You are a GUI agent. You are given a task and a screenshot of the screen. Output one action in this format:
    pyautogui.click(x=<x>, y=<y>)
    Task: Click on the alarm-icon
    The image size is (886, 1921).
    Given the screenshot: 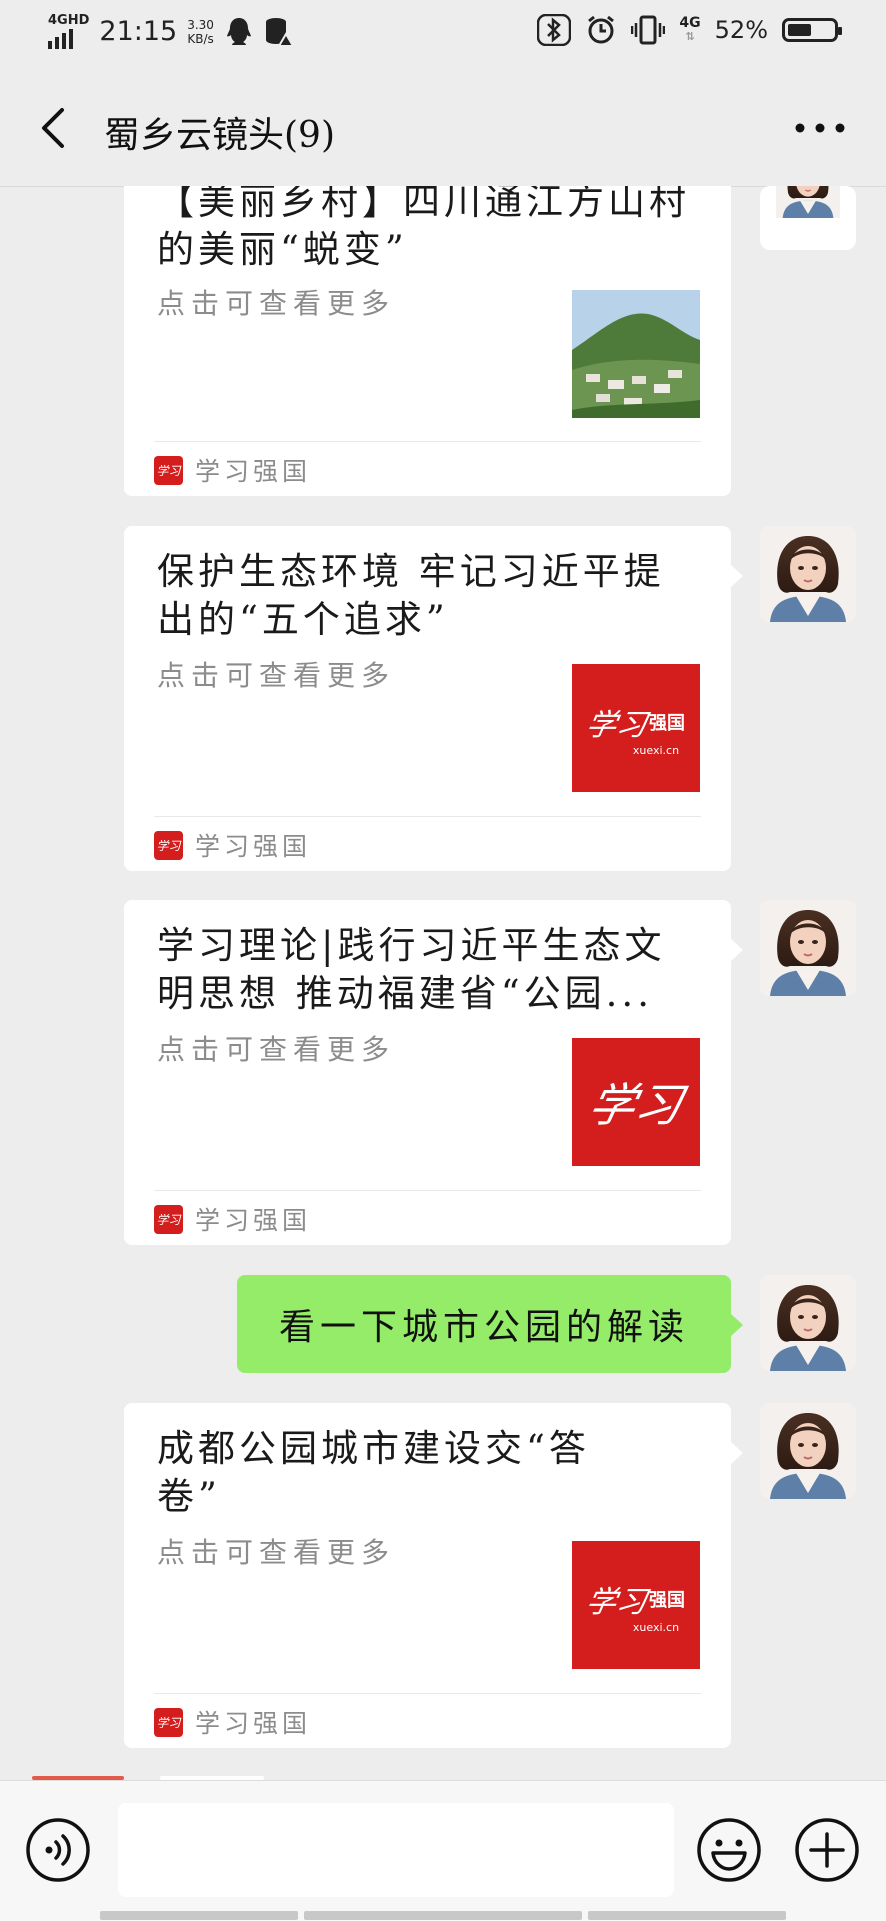 What is the action you would take?
    pyautogui.click(x=601, y=29)
    